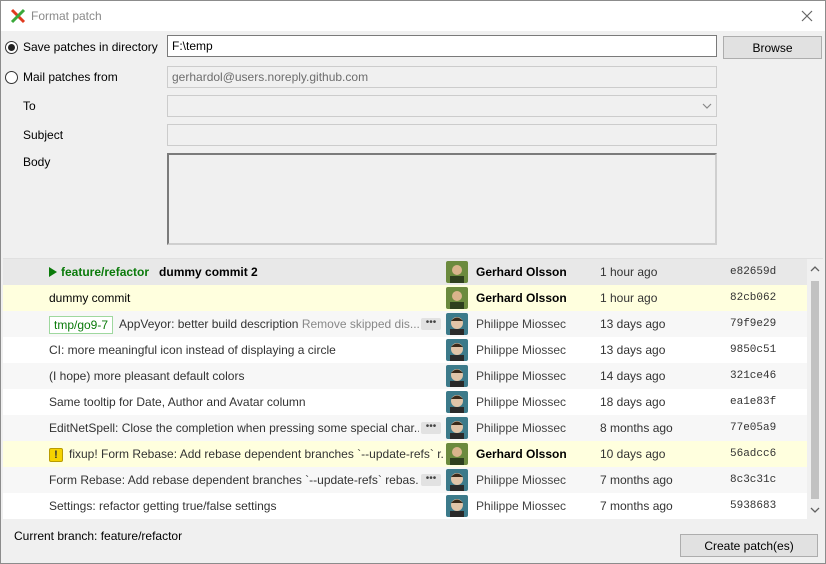  I want to click on sha-cell: e82659d, so click(753, 272).